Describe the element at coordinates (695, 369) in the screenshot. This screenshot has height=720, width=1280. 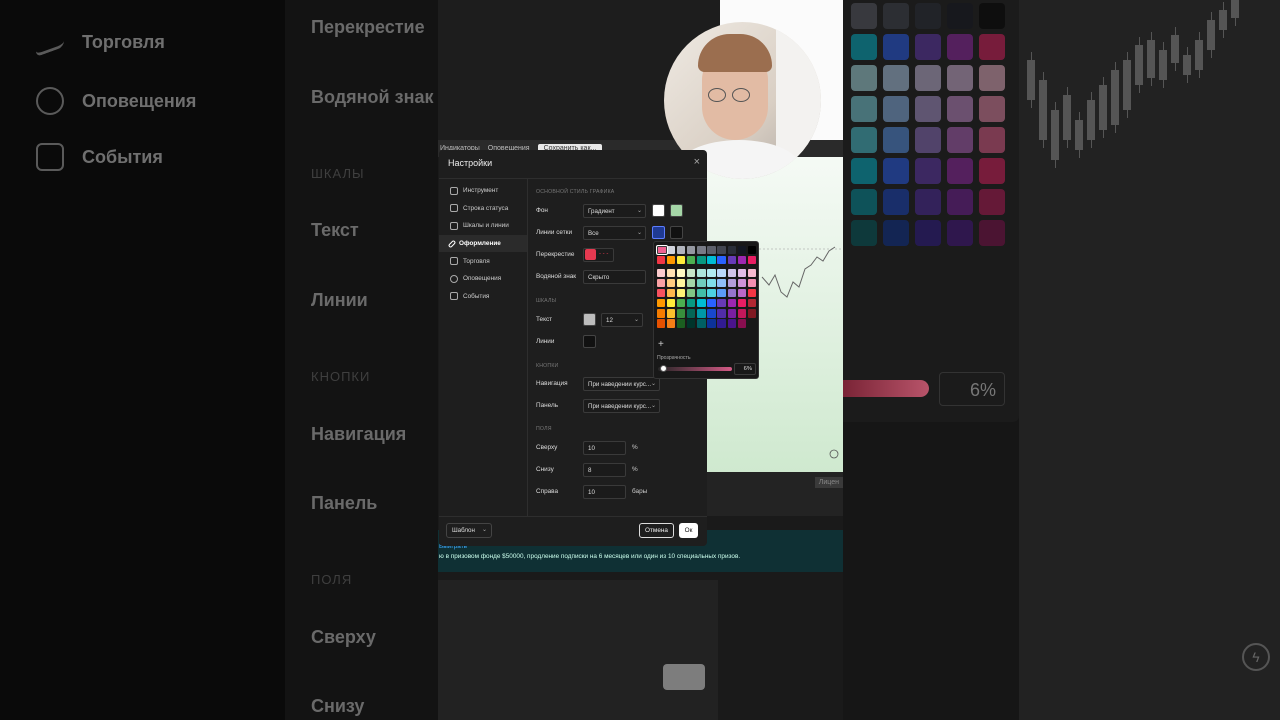
I see `opacity-slider` at that location.